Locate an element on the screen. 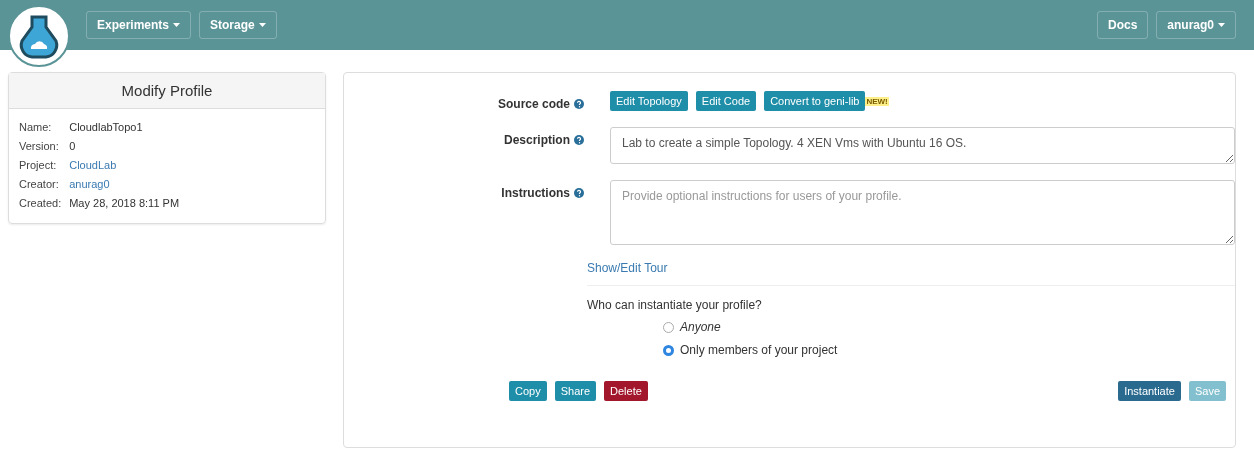 This screenshot has height=450, width=1254. access-question: Who can instantiate your profile? is located at coordinates (674, 305).